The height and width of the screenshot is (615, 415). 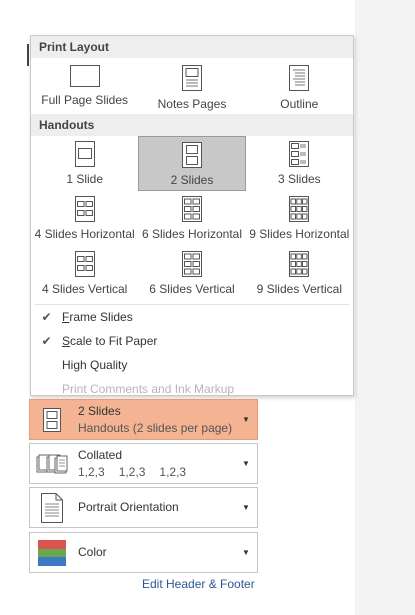 What do you see at coordinates (52, 463) in the screenshot?
I see `collated-pages-icon` at bounding box center [52, 463].